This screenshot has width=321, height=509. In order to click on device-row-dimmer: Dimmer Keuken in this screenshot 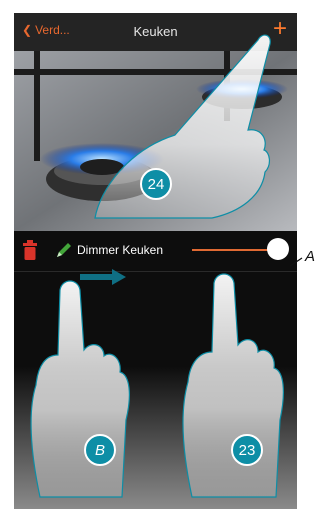, I will do `click(155, 251)`.